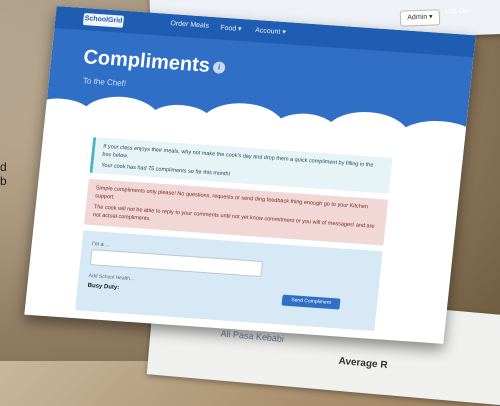  Describe the element at coordinates (103, 20) in the screenshot. I see `school-logo: SchoolGrid` at that location.